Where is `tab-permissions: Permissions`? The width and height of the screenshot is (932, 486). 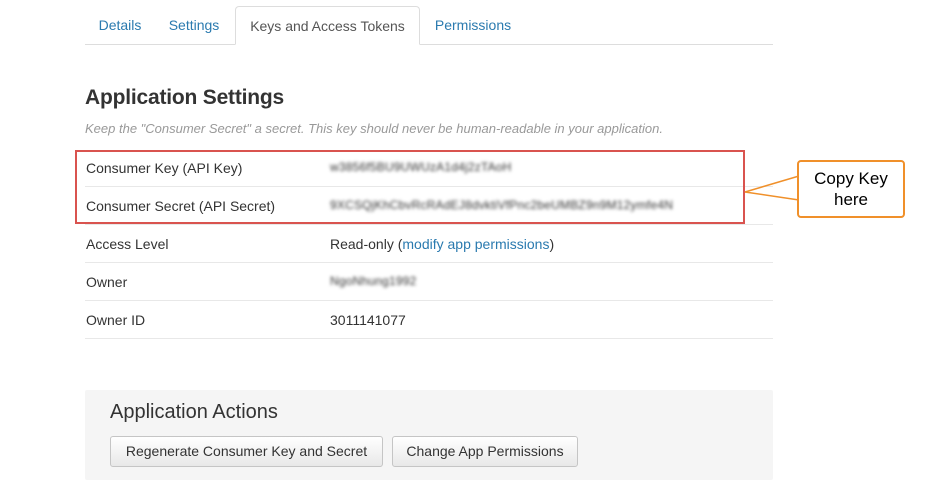
tab-permissions: Permissions is located at coordinates (473, 25).